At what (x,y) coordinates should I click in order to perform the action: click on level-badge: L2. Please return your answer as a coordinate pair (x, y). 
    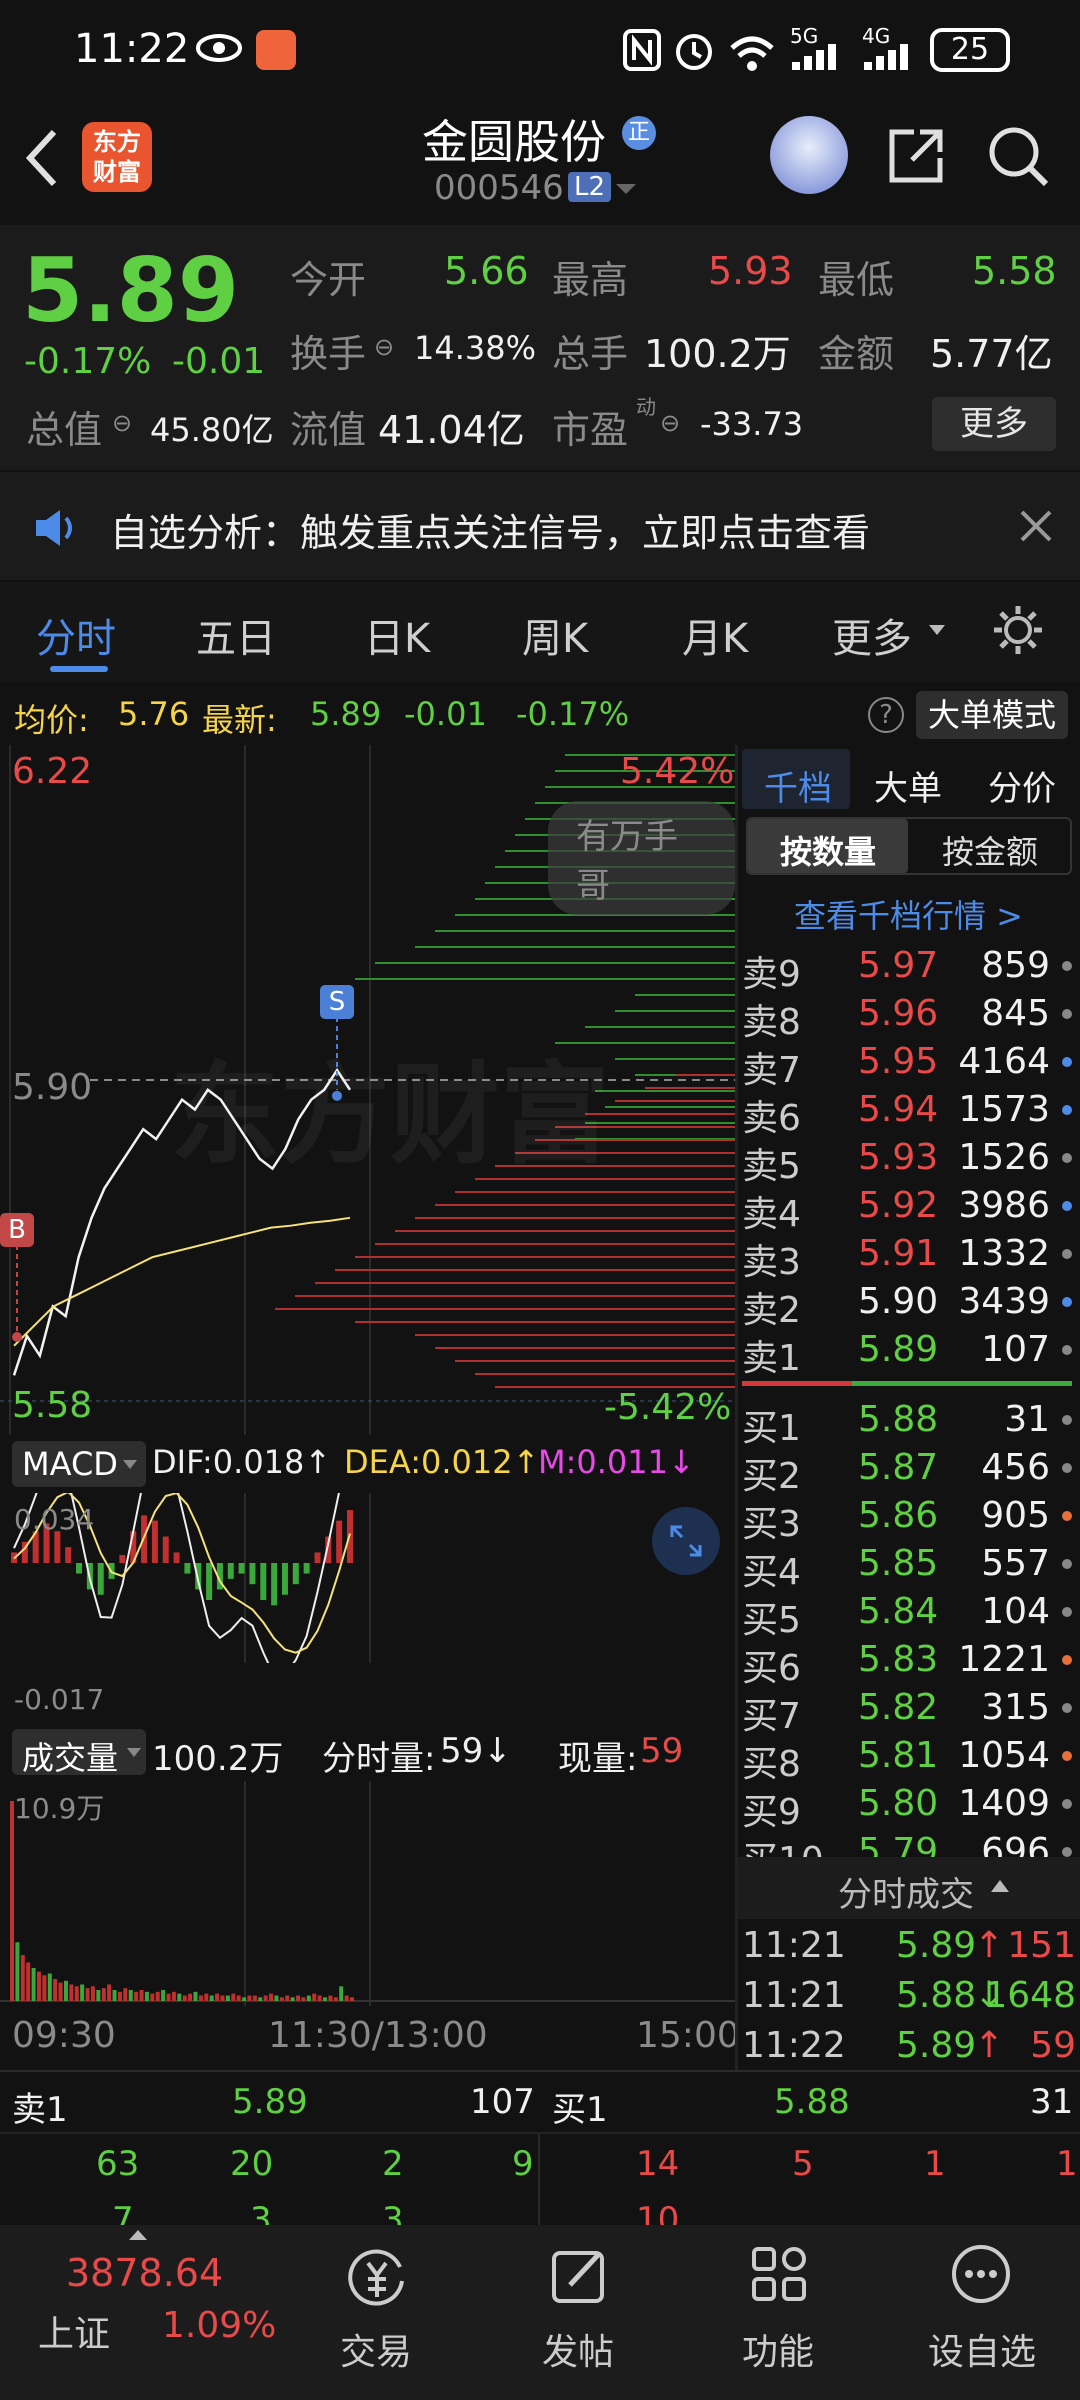
    Looking at the image, I should click on (590, 187).